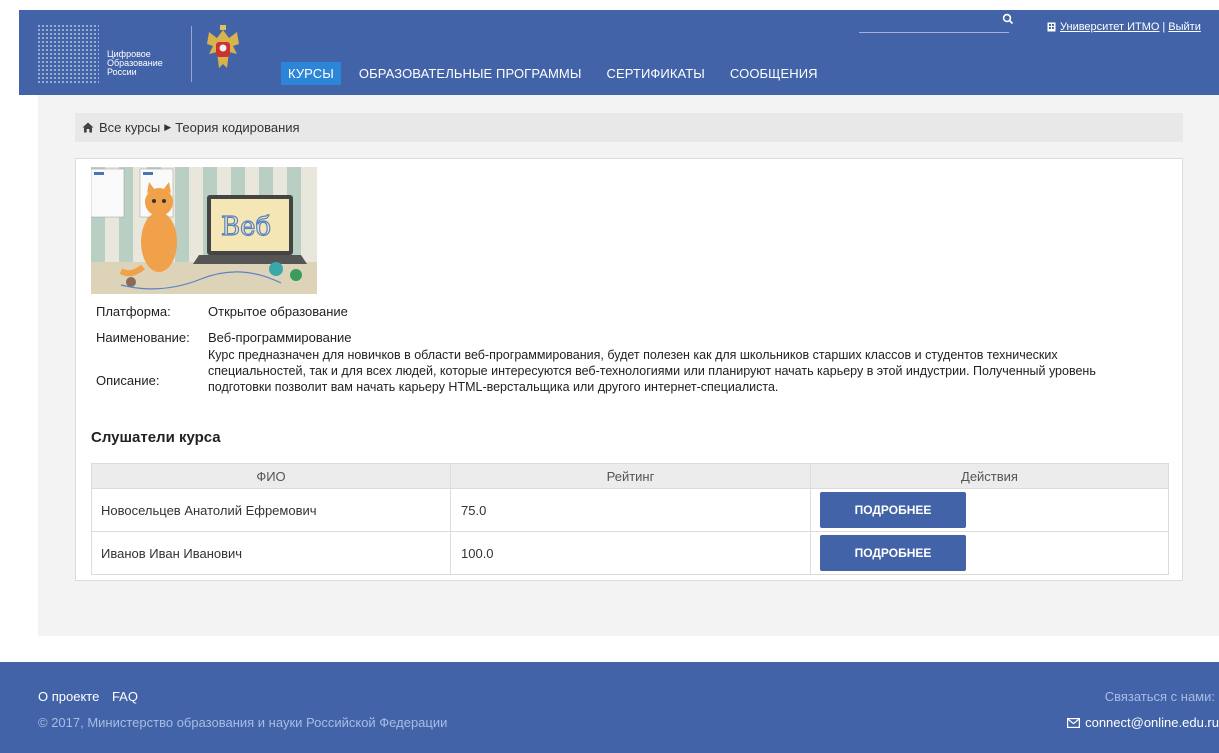 The height and width of the screenshot is (753, 1219). I want to click on home-icon, so click(88, 127).